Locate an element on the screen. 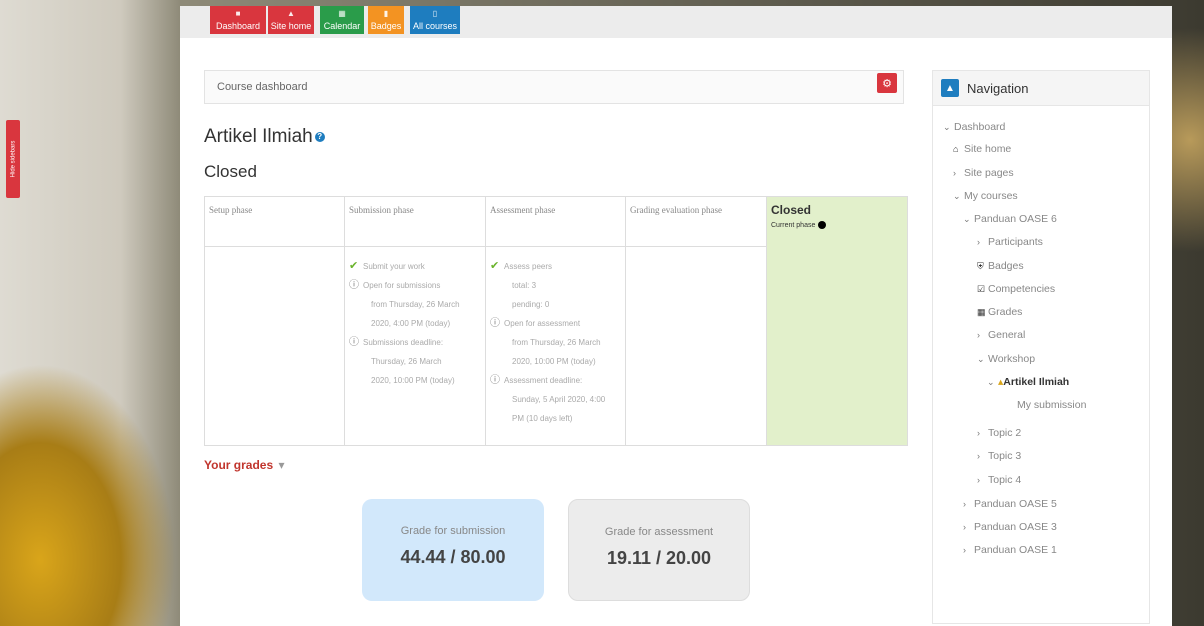 The width and height of the screenshot is (1204, 626). checkbox-icon: ☑ is located at coordinates (981, 289).